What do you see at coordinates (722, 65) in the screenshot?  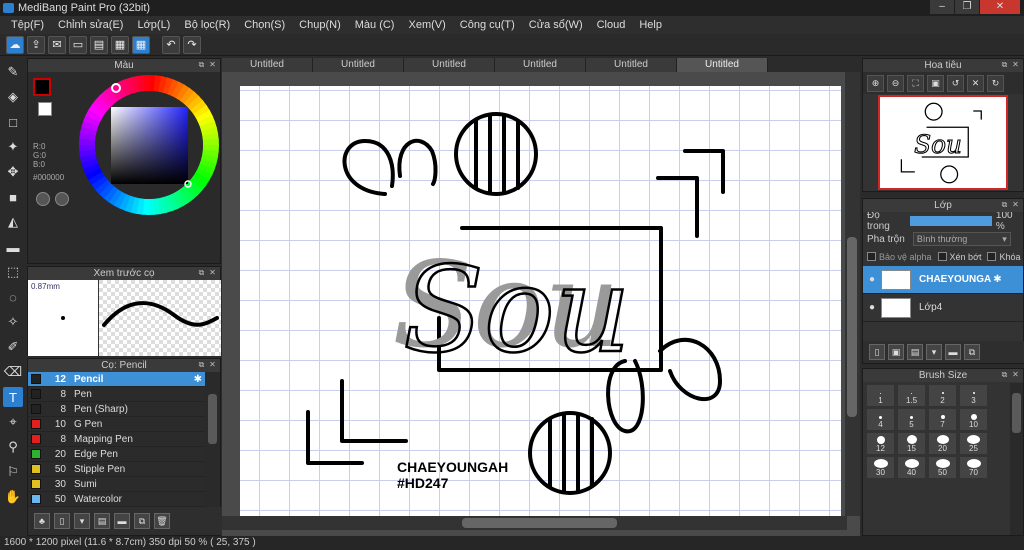 I see `tab-untitled-6: Untitled` at bounding box center [722, 65].